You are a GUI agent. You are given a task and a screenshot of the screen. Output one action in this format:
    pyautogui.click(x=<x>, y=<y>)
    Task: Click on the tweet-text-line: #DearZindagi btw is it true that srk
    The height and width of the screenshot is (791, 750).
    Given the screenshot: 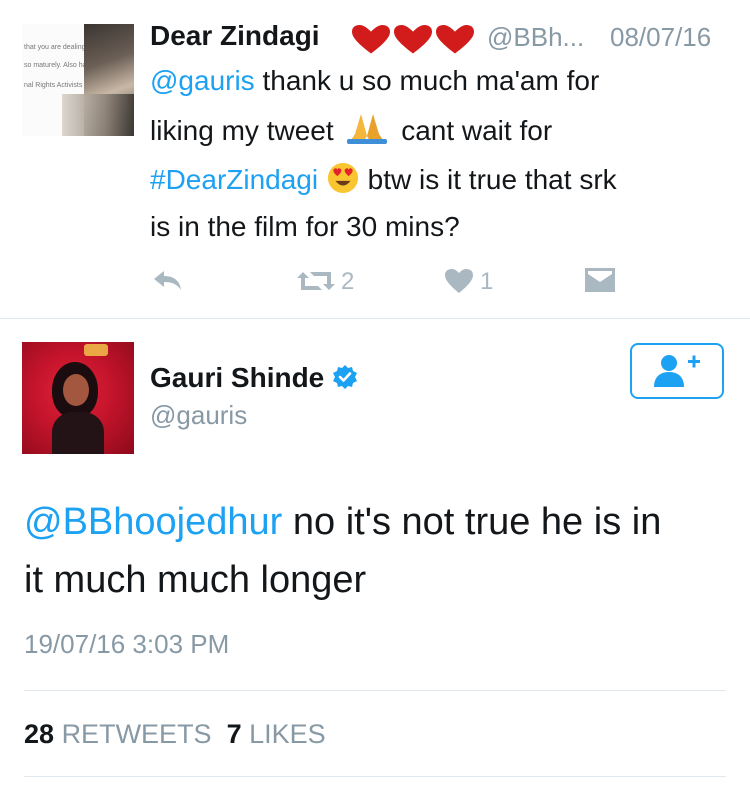 What is the action you would take?
    pyautogui.click(x=383, y=178)
    